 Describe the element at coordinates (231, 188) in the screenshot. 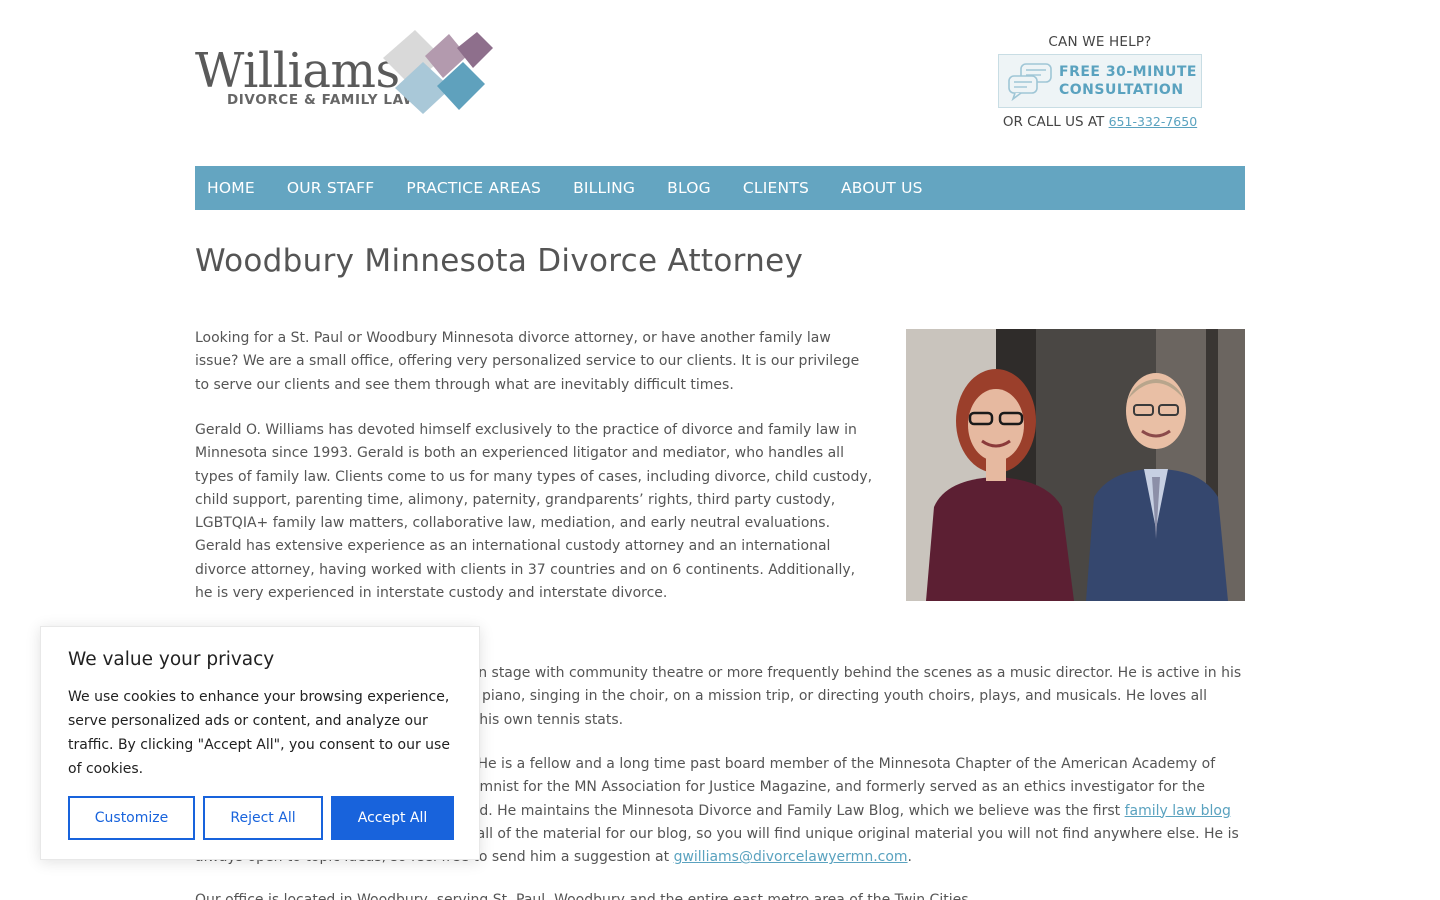

I see `nav-home: HOME` at that location.